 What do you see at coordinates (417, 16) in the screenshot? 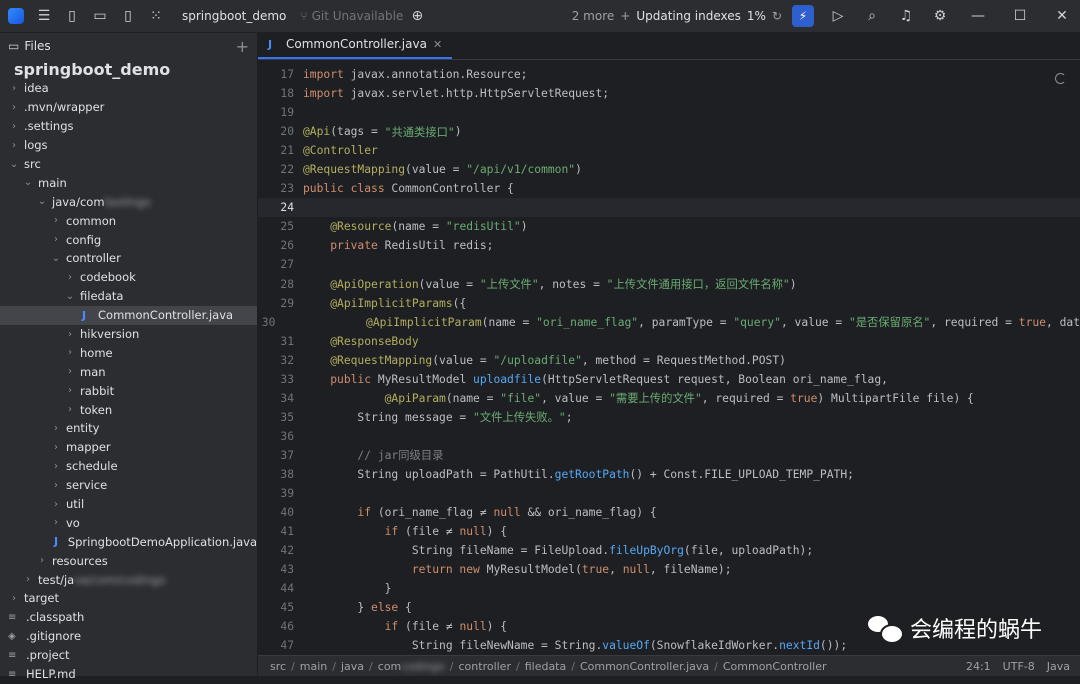
I see `add-user-icon: ⊕` at bounding box center [417, 16].